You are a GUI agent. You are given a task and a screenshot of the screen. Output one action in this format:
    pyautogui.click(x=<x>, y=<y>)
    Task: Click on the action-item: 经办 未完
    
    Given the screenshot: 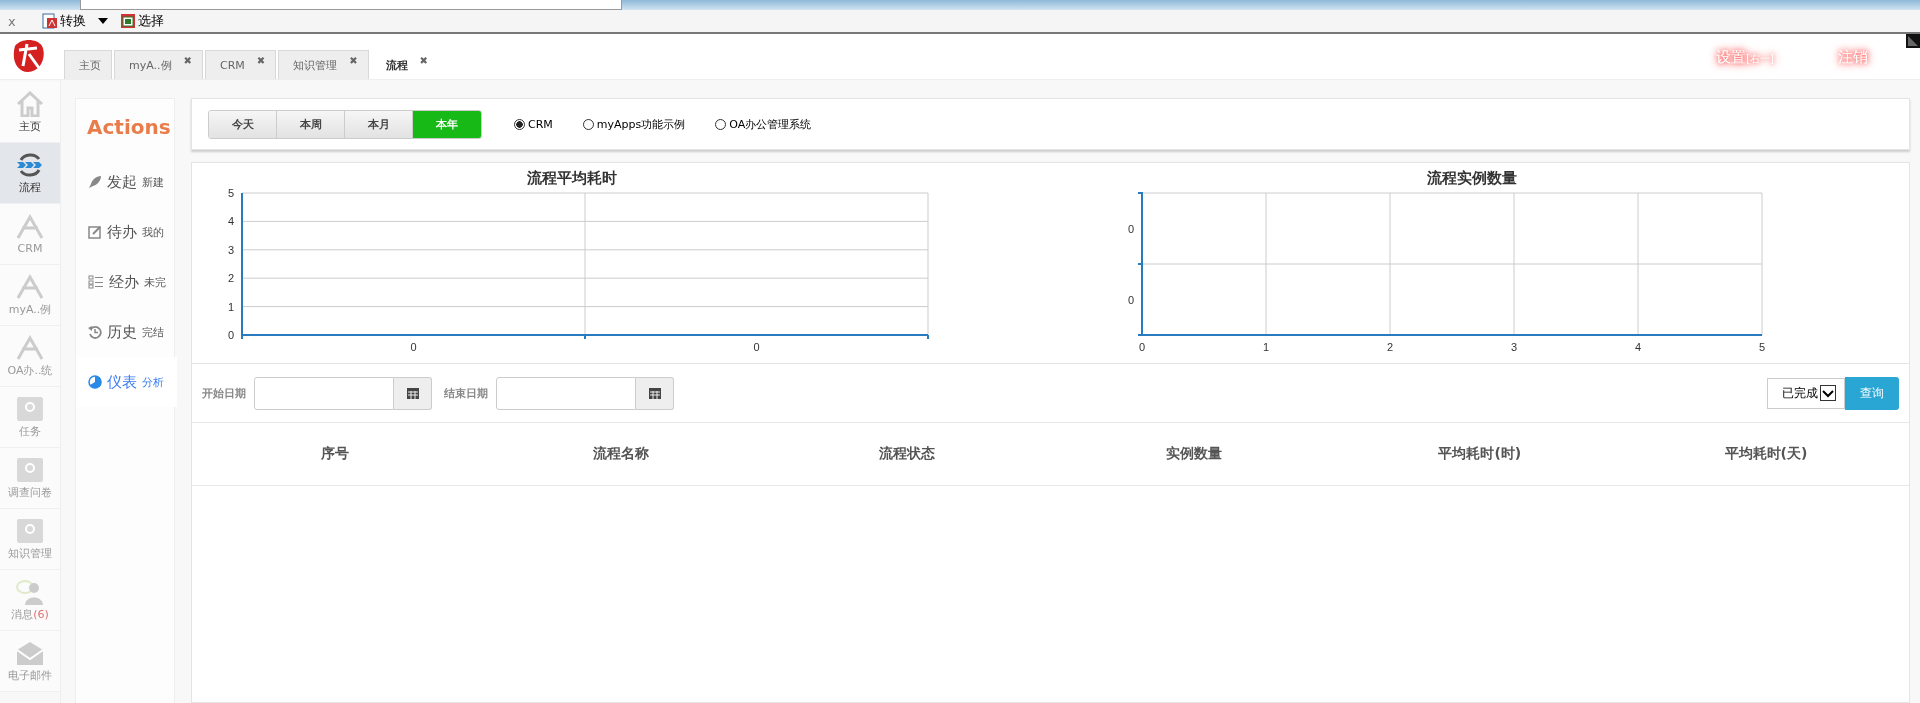 What is the action you would take?
    pyautogui.click(x=125, y=282)
    